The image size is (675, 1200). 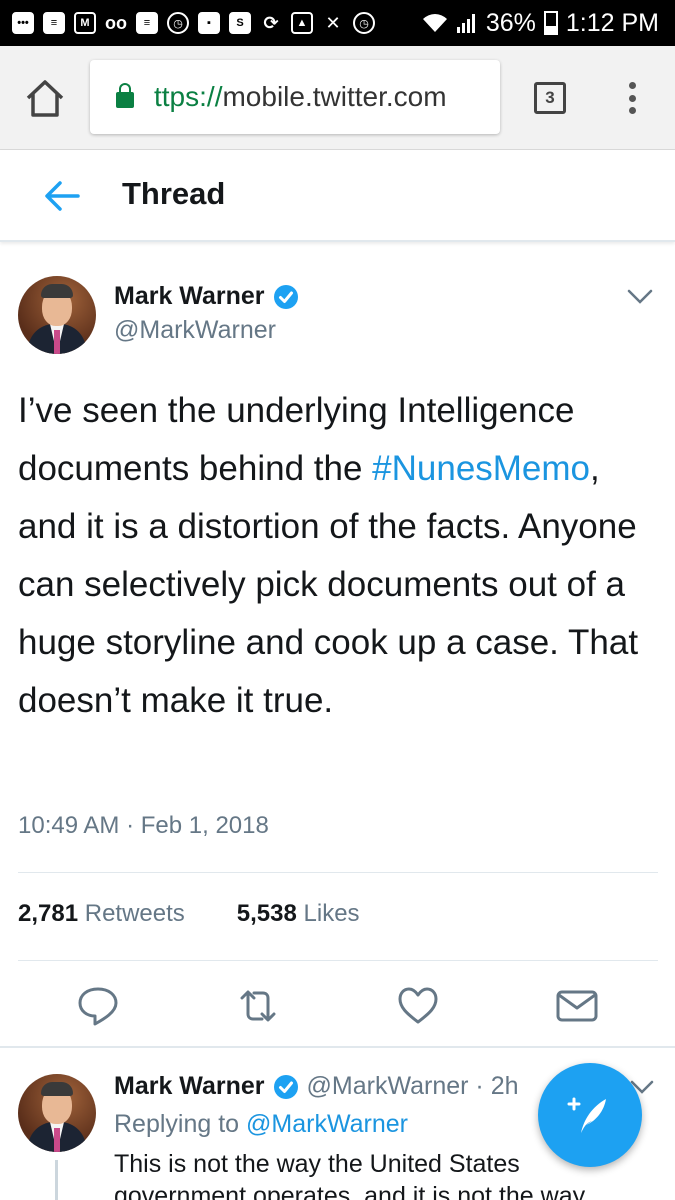 What do you see at coordinates (434, 23) in the screenshot?
I see `wifi-icon` at bounding box center [434, 23].